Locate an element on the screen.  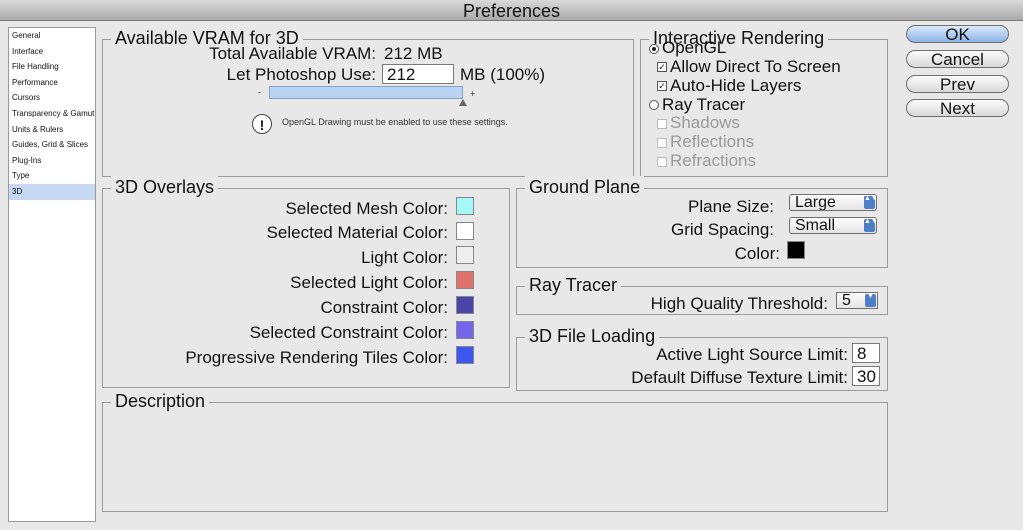
threshold-value: 5 is located at coordinates (846, 300).